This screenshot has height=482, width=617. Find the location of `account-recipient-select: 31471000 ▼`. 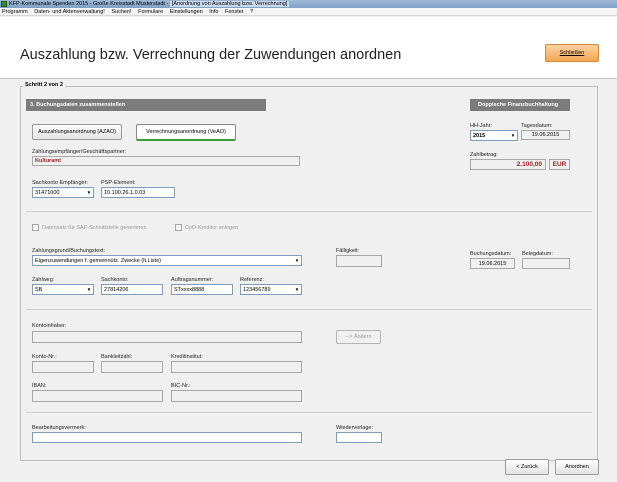

account-recipient-select: 31471000 ▼ is located at coordinates (63, 192).